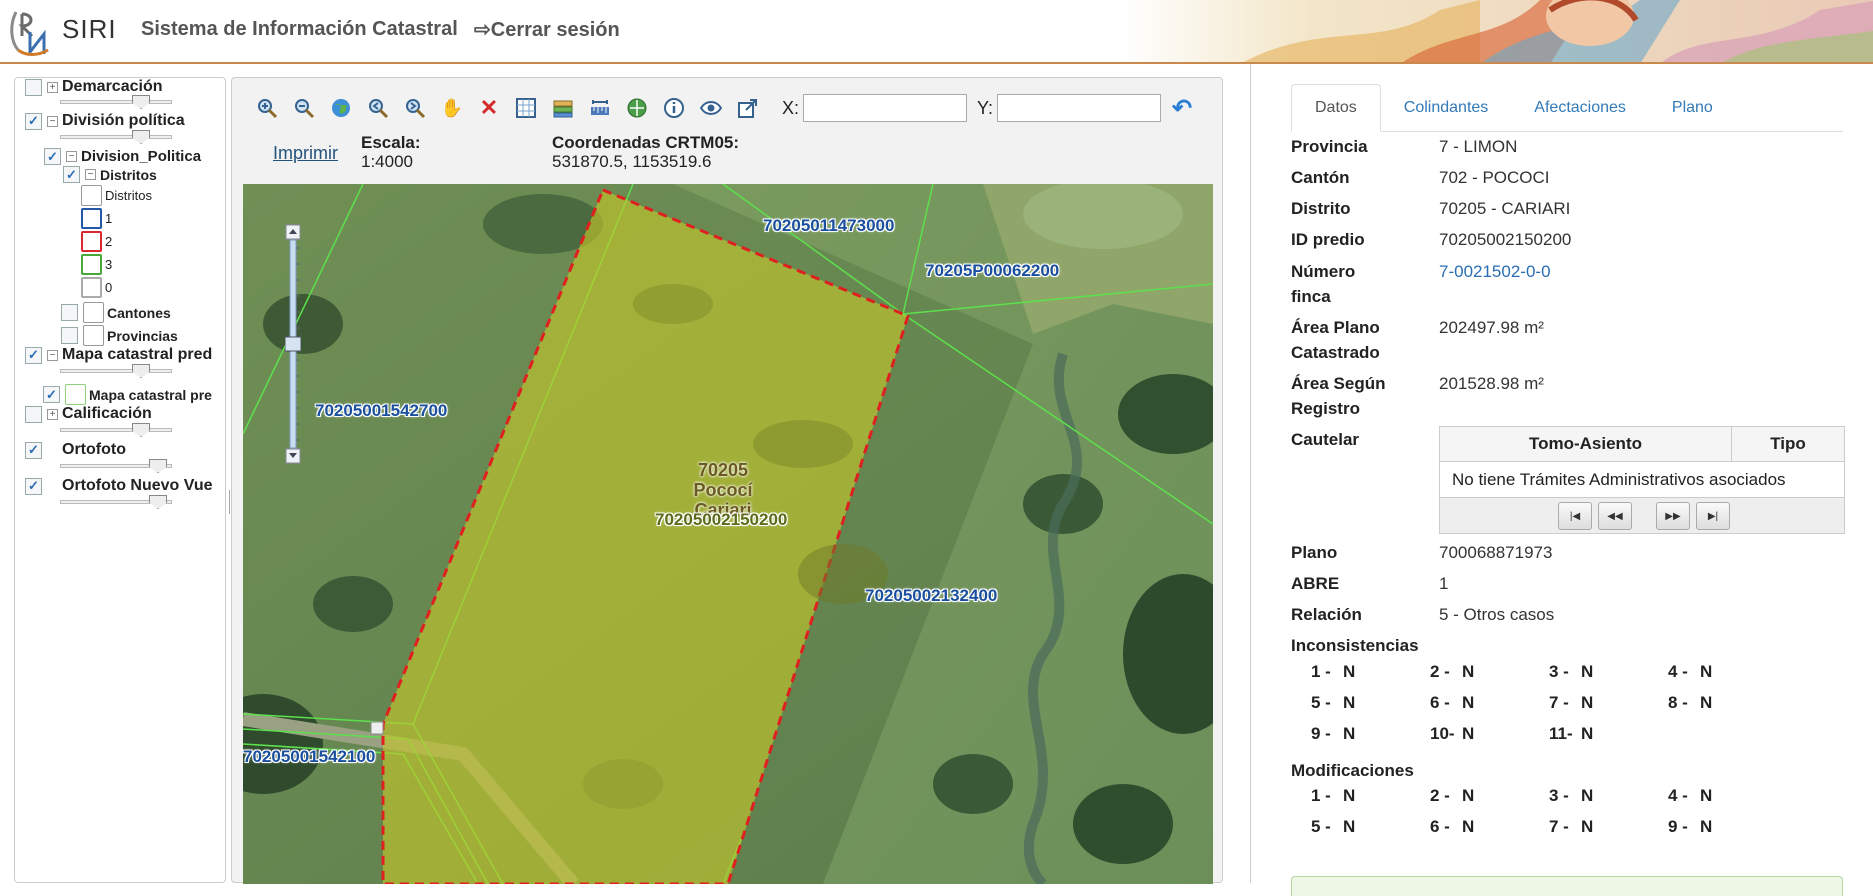 The image size is (1873, 896). I want to click on zoom-slider-knob, so click(293, 344).